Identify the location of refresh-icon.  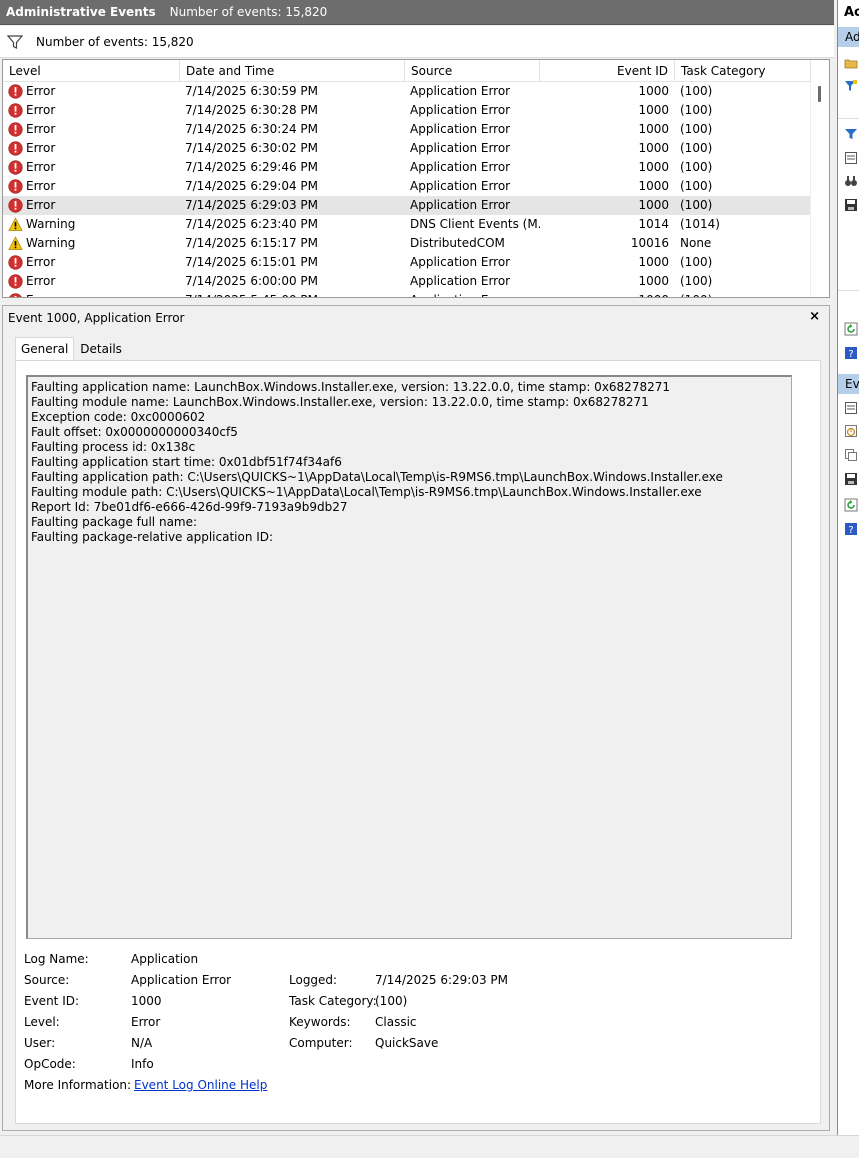
(851, 329).